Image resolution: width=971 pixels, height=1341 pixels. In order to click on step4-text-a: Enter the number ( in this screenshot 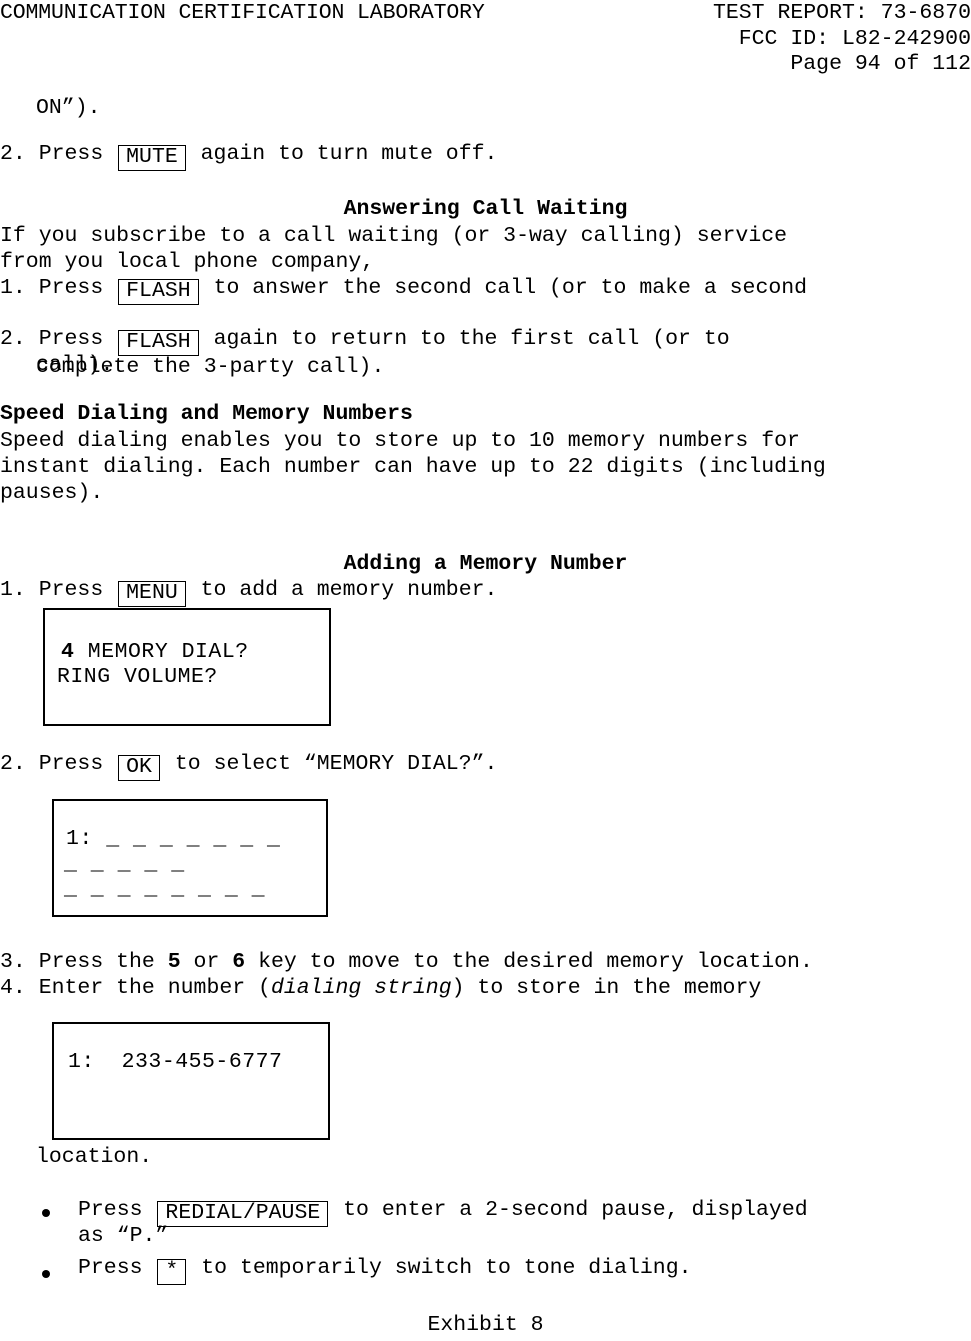, I will do `click(154, 988)`.